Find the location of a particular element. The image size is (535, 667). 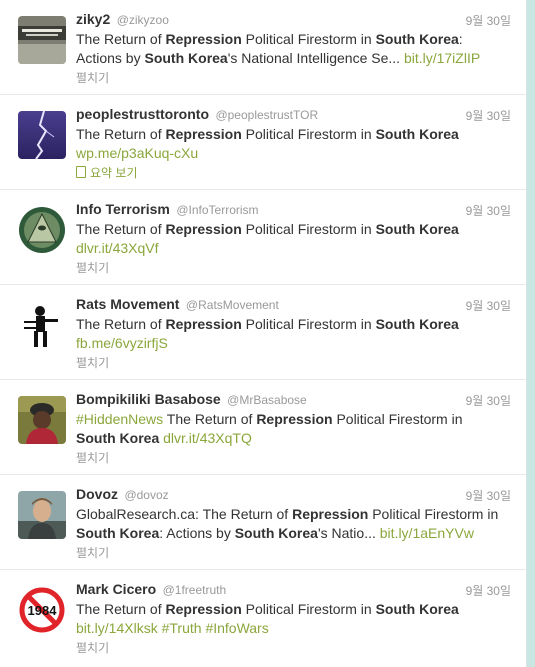

username: @dovoz is located at coordinates (146, 495).